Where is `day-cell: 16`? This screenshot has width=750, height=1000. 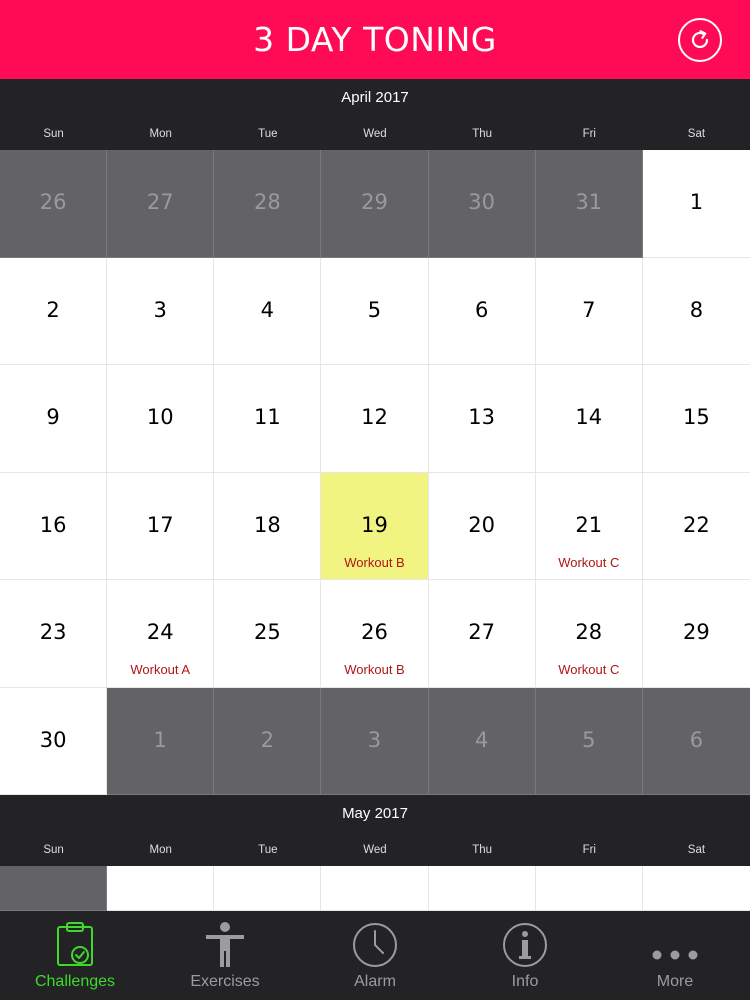 day-cell: 16 is located at coordinates (54, 526).